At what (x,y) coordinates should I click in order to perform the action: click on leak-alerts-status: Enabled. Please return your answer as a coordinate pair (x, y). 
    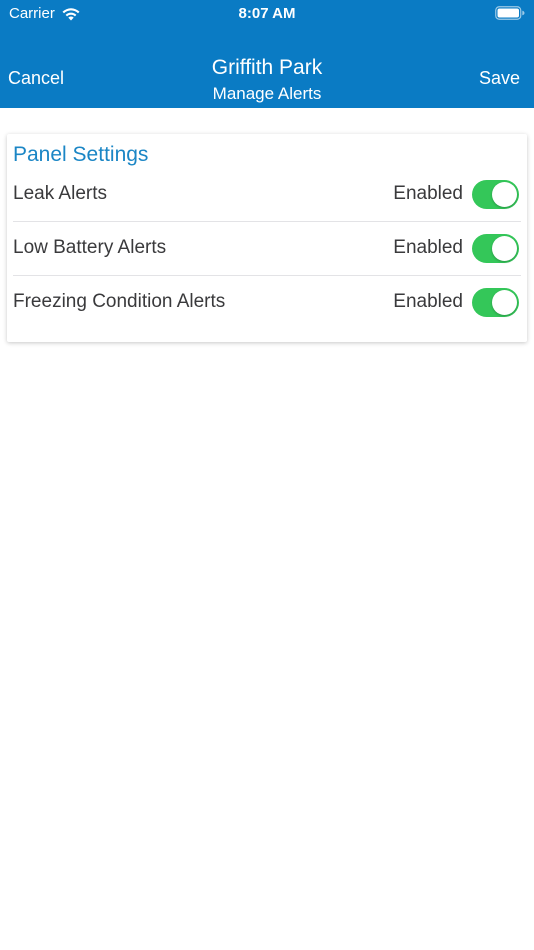
    Looking at the image, I should click on (428, 193).